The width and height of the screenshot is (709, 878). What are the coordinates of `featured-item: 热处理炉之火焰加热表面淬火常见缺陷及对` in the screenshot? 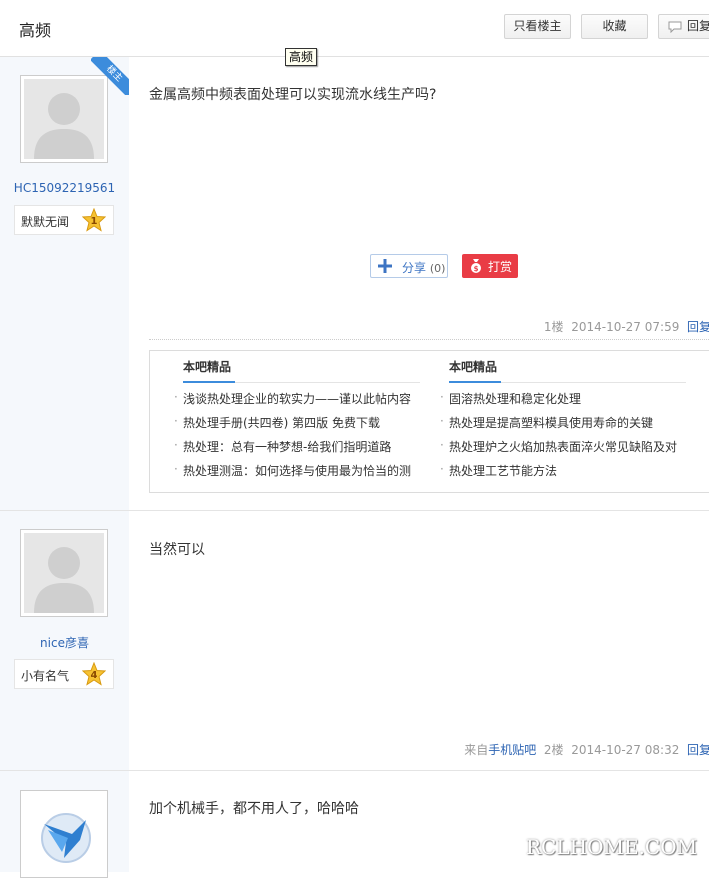 It's located at (558, 446).